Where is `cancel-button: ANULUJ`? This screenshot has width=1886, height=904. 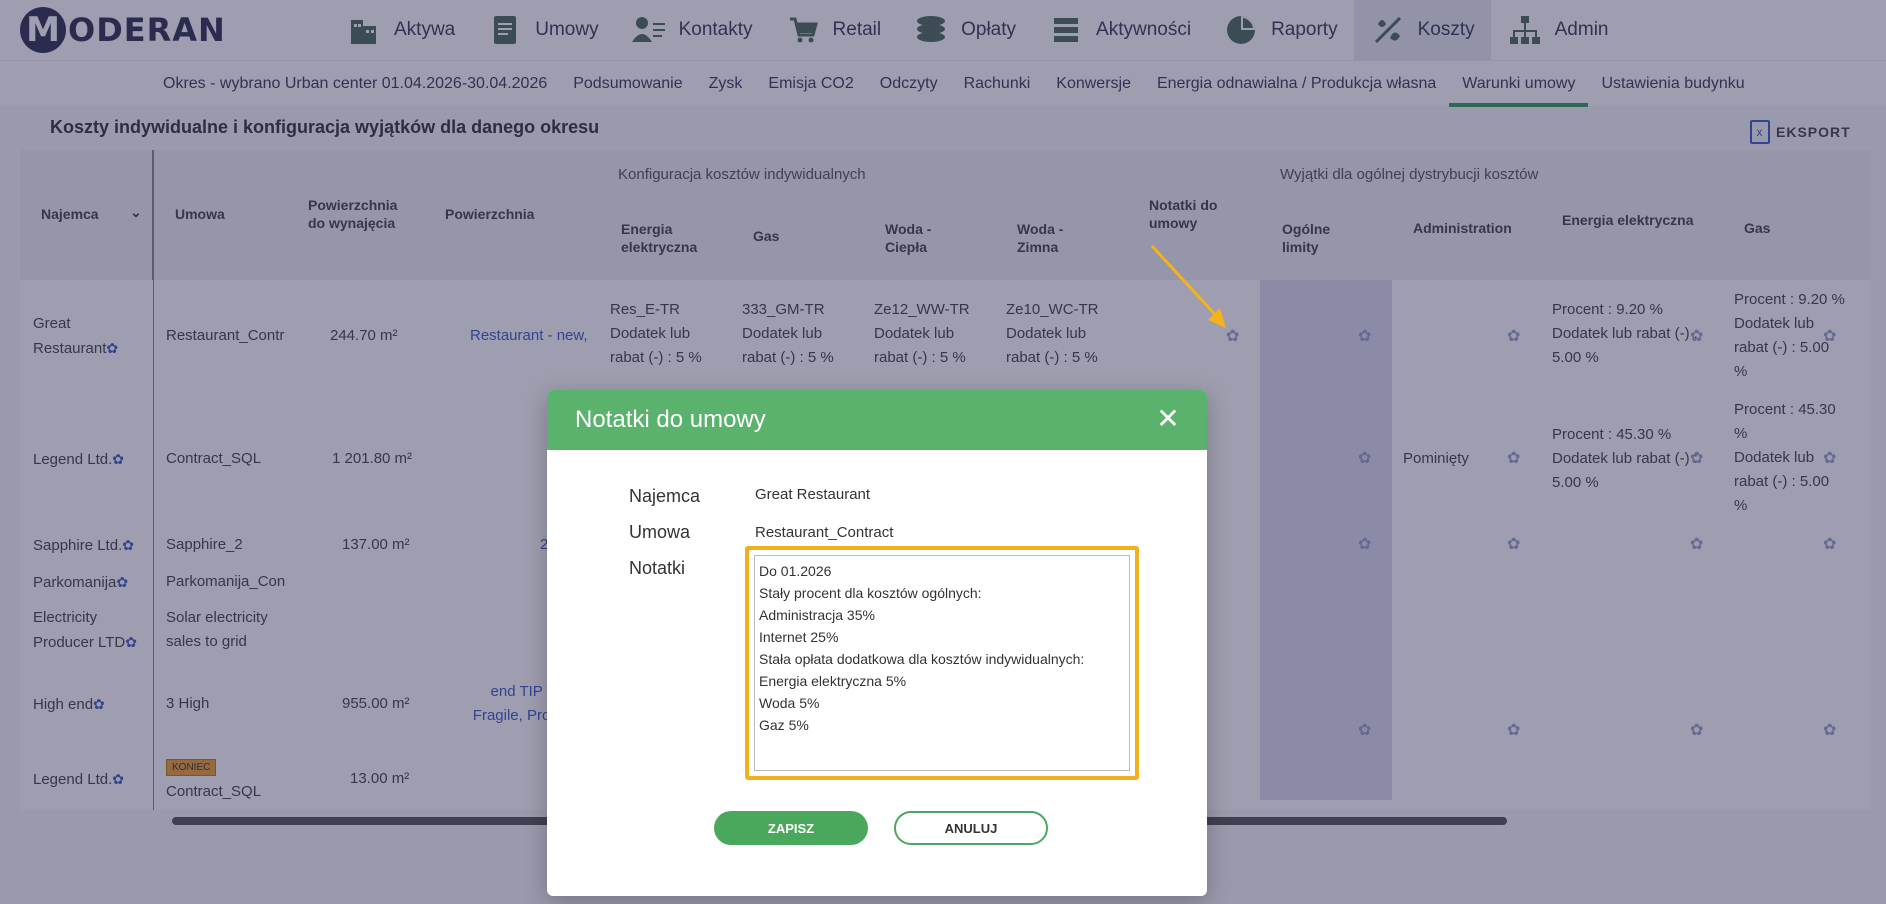 cancel-button: ANULUJ is located at coordinates (971, 828).